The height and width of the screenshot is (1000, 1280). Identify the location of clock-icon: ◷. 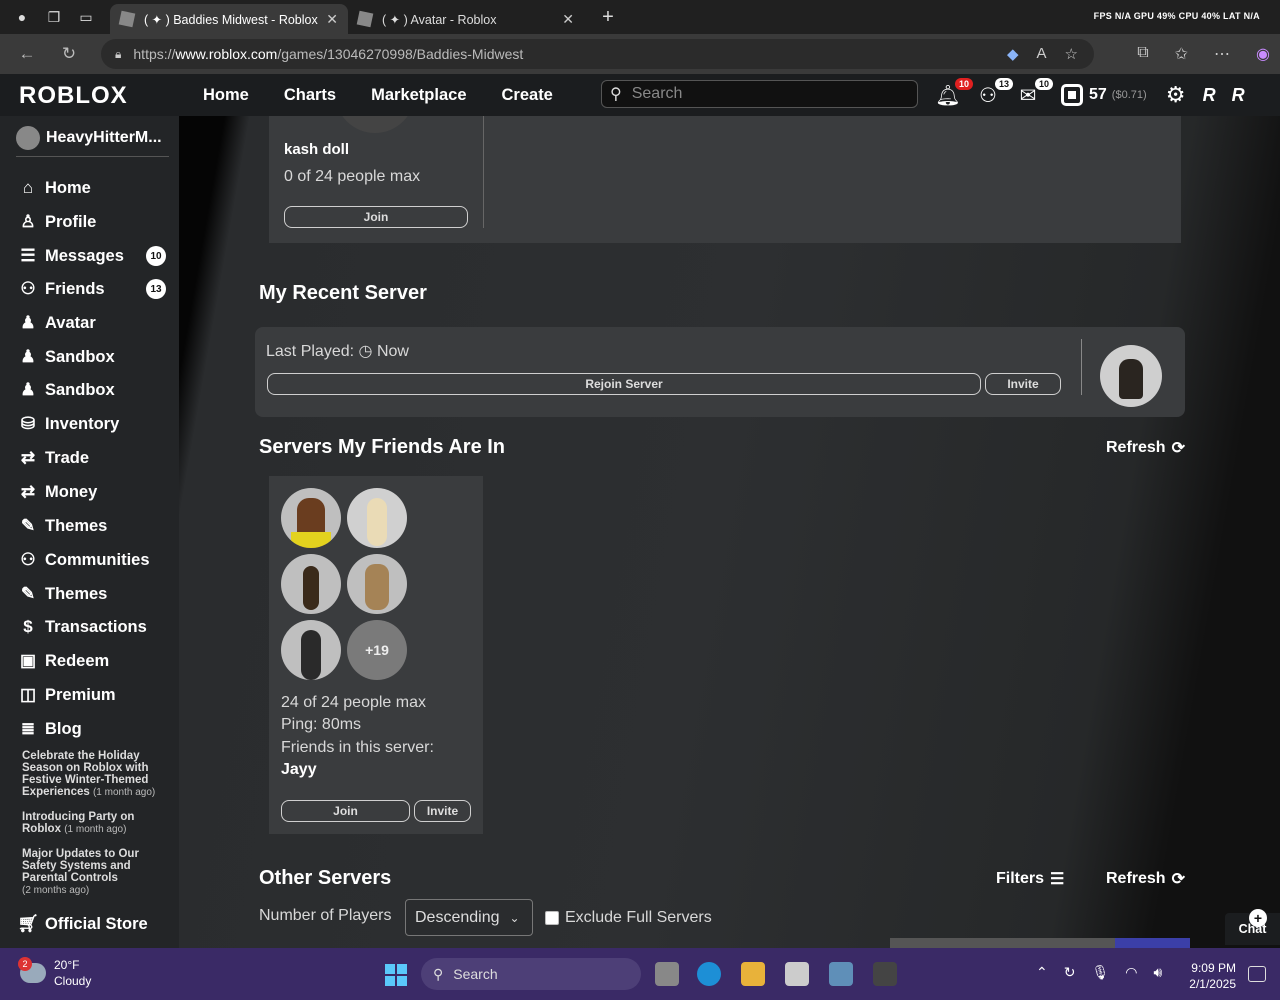
(365, 351).